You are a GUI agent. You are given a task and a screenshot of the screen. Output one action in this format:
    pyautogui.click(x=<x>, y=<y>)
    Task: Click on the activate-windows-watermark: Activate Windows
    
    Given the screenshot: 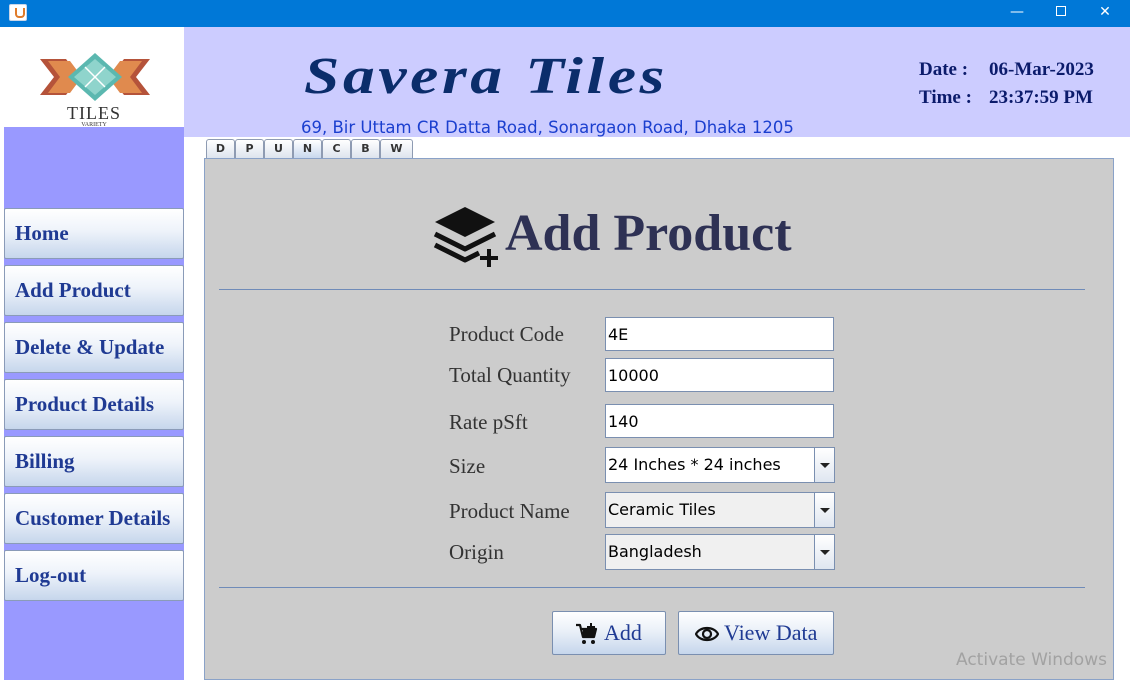 What is the action you would take?
    pyautogui.click(x=1031, y=660)
    